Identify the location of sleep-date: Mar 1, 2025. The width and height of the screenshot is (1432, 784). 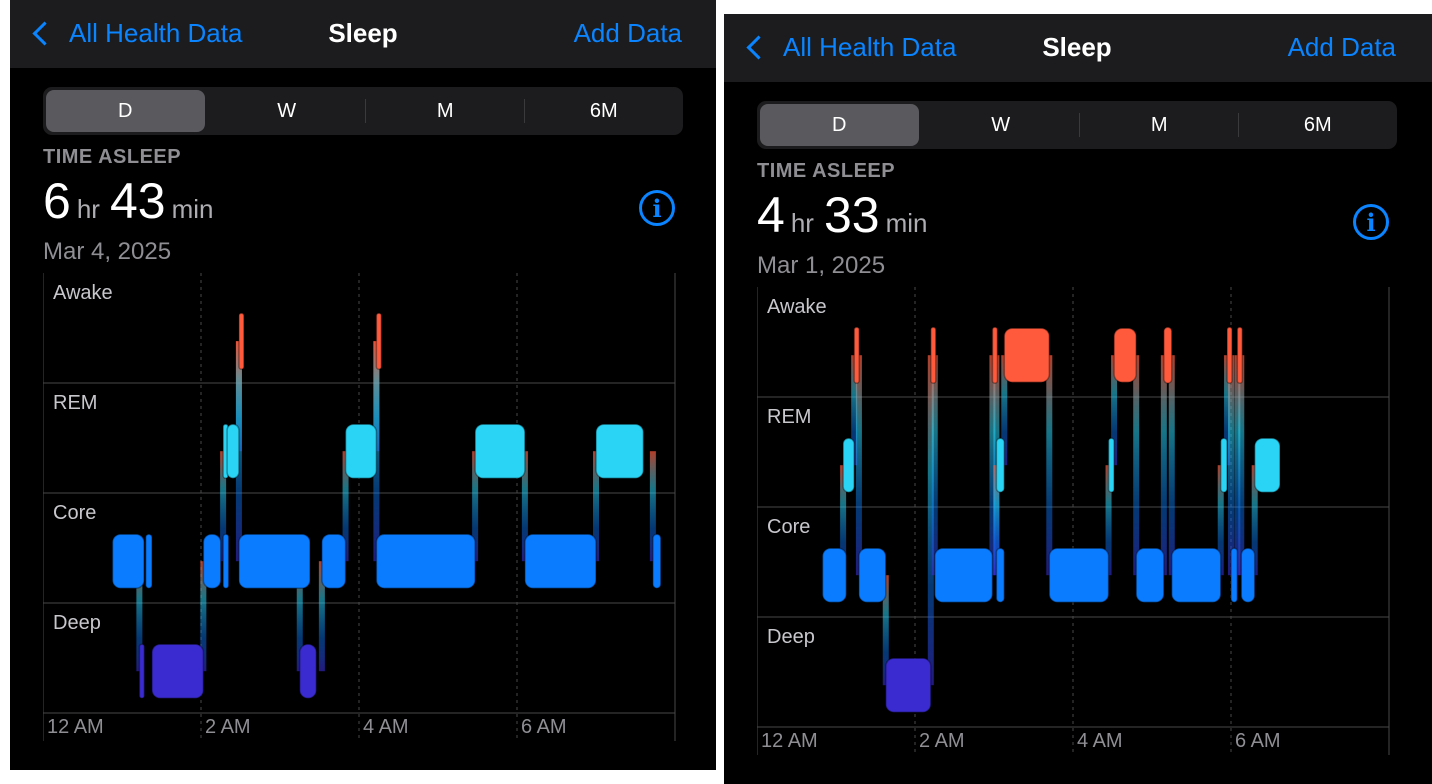
(821, 265).